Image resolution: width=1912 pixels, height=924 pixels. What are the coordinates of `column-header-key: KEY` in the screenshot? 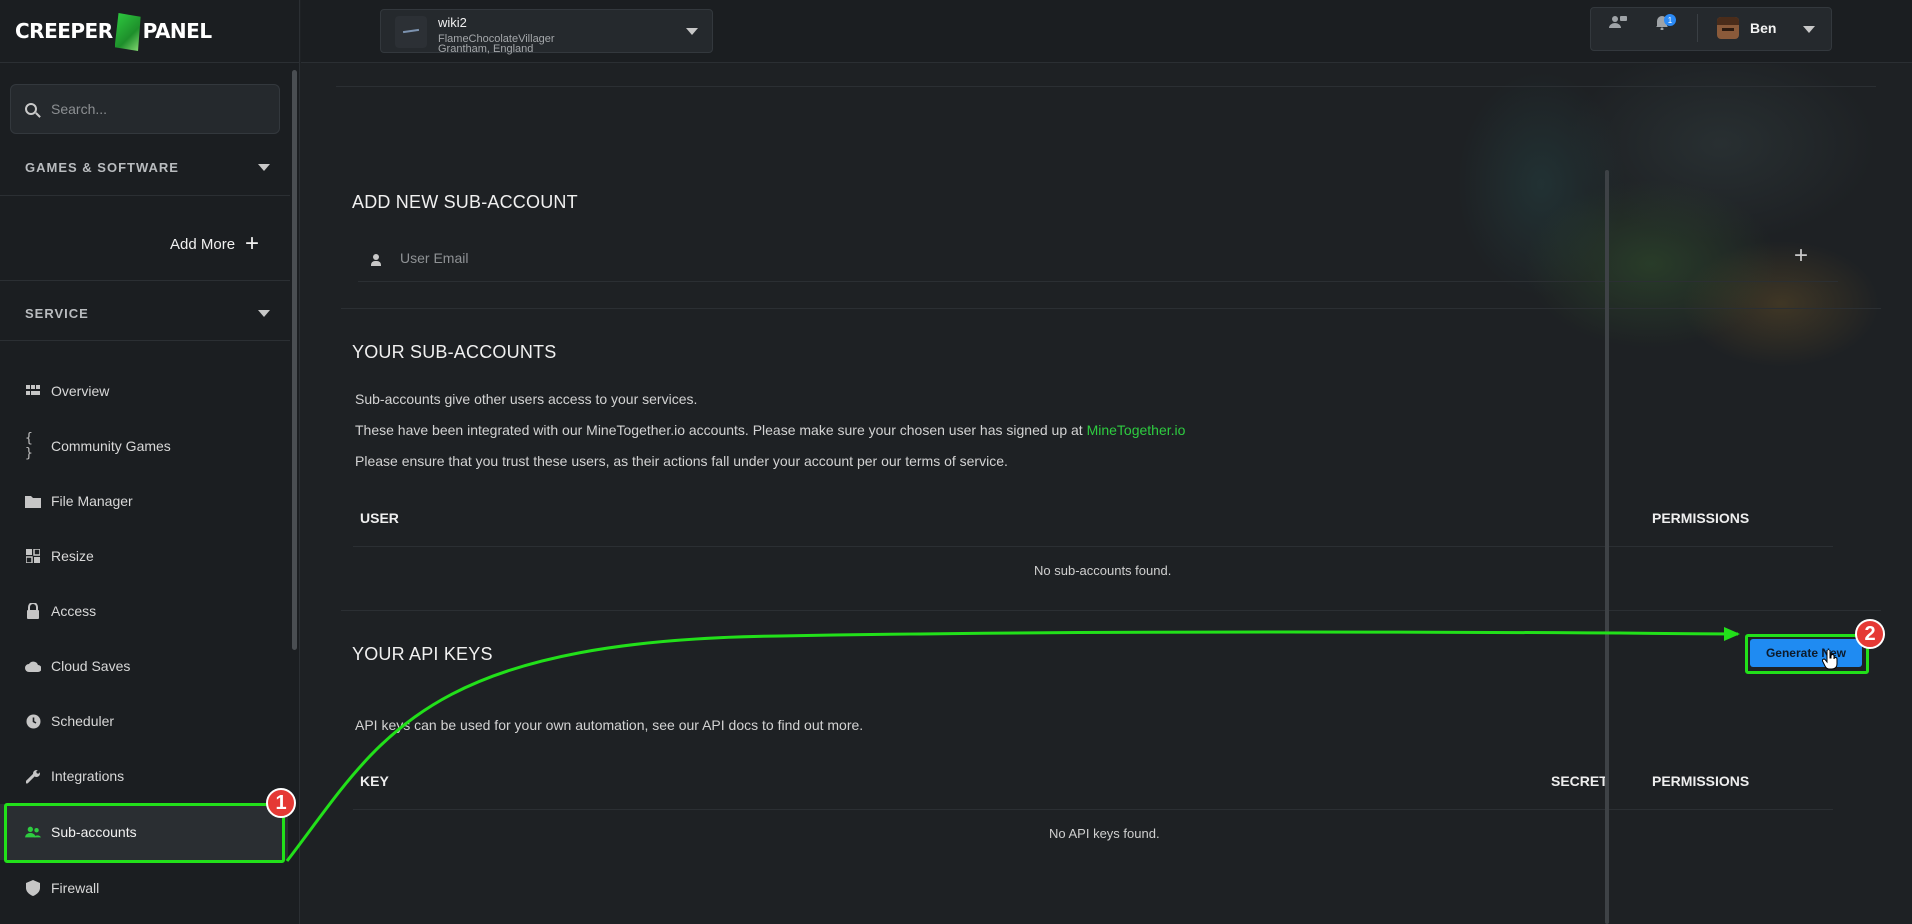 It's located at (374, 781).